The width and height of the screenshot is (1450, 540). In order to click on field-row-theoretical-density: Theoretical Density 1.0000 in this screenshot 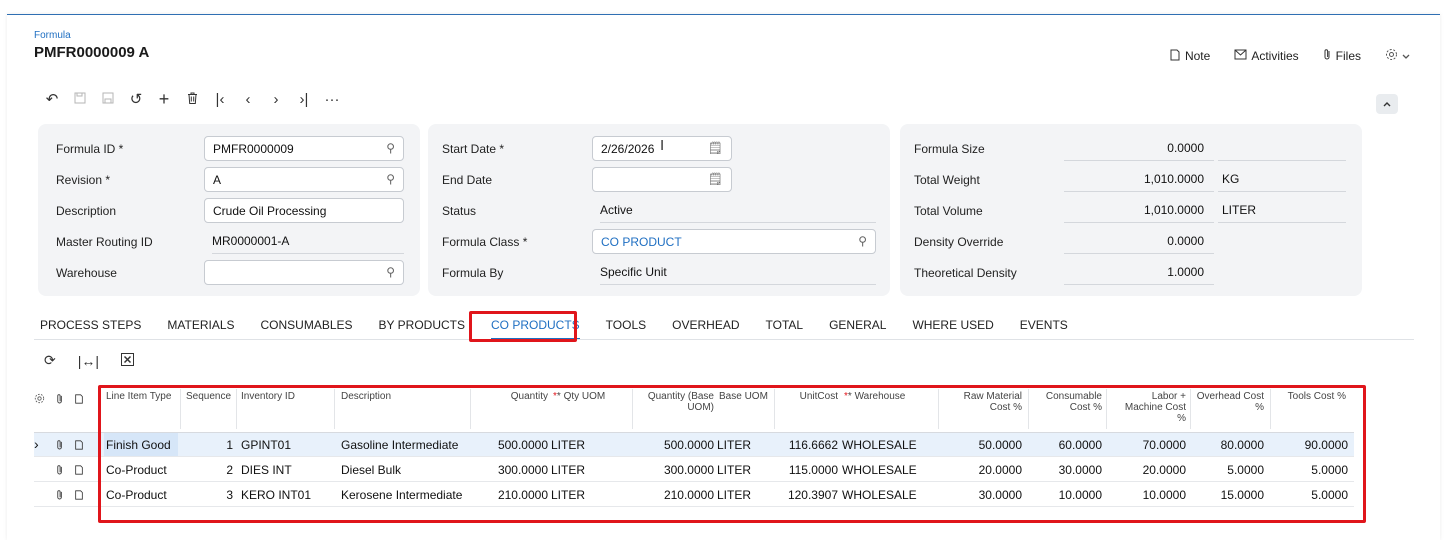, I will do `click(1131, 272)`.